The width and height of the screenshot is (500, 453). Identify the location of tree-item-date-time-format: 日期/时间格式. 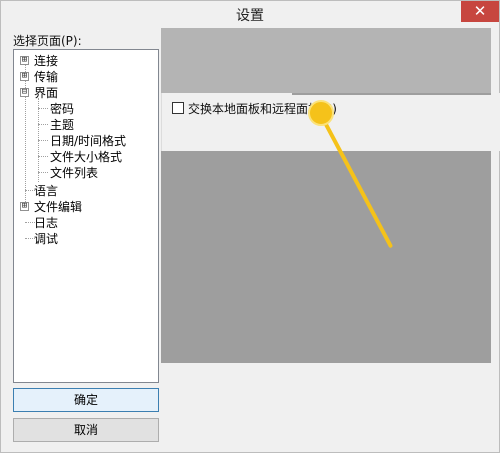
(88, 141).